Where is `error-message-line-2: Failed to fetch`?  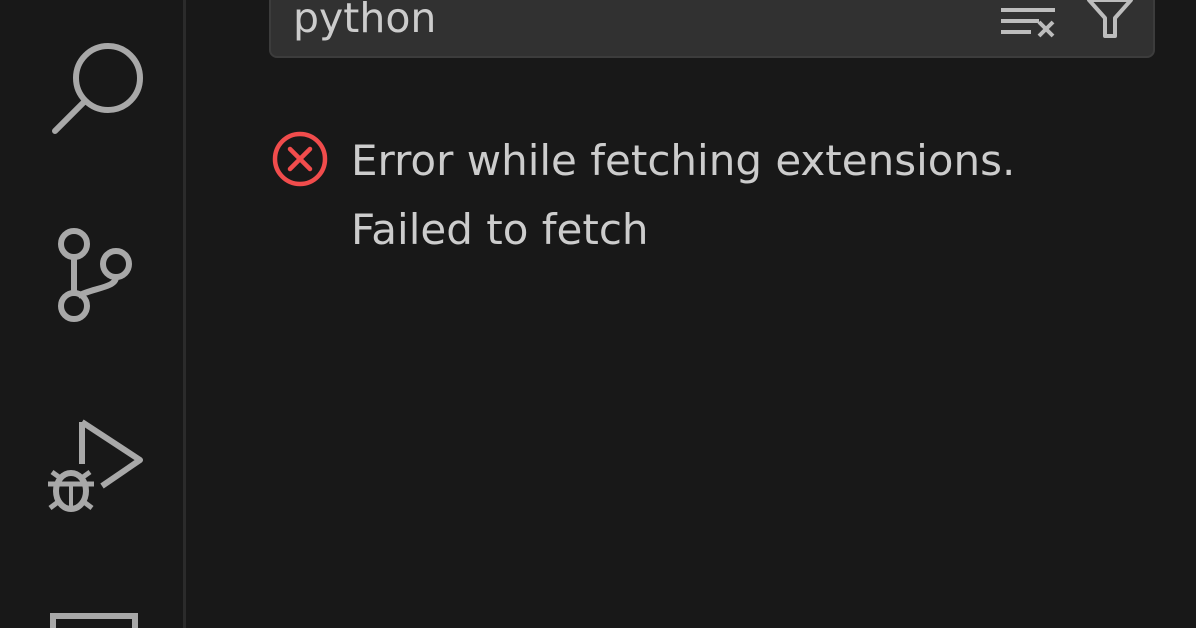
error-message-line-2: Failed to fetch is located at coordinates (500, 229).